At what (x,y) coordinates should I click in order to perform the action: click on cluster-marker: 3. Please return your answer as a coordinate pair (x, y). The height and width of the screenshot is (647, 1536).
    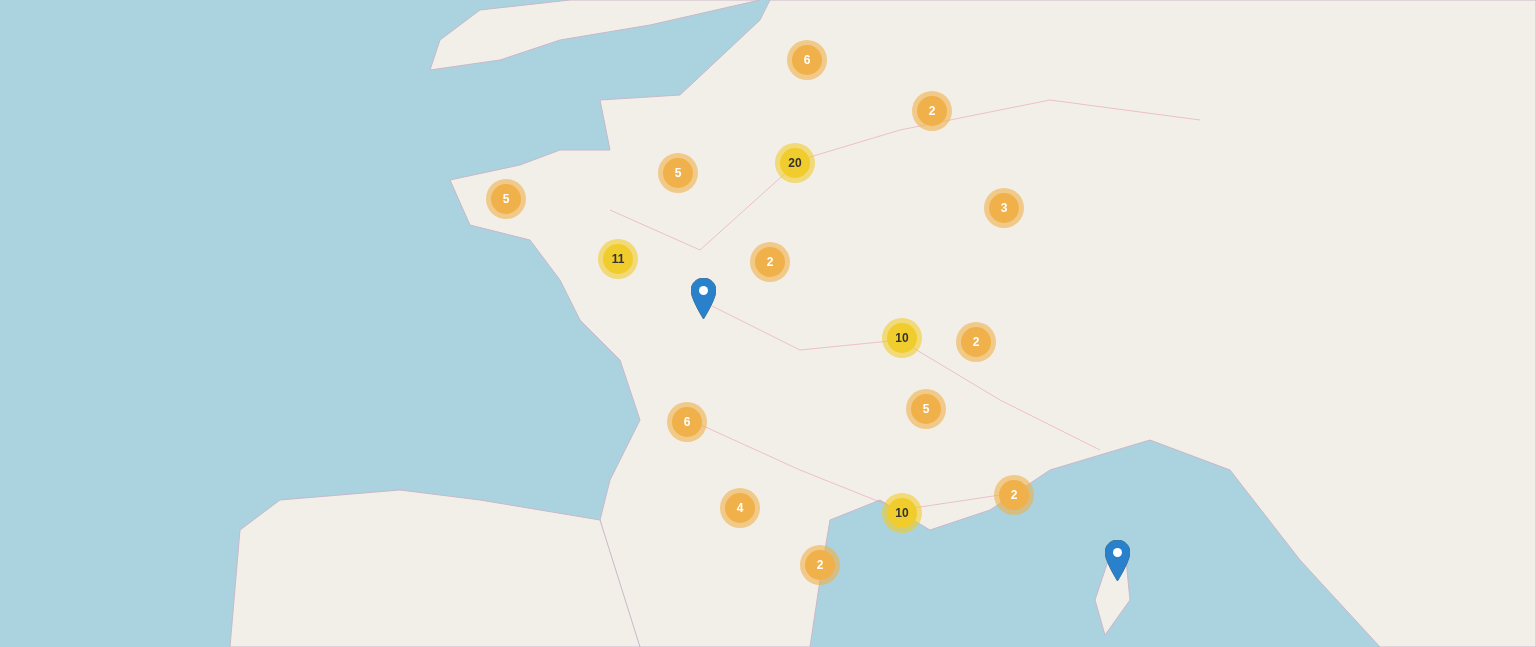
    Looking at the image, I should click on (1004, 208).